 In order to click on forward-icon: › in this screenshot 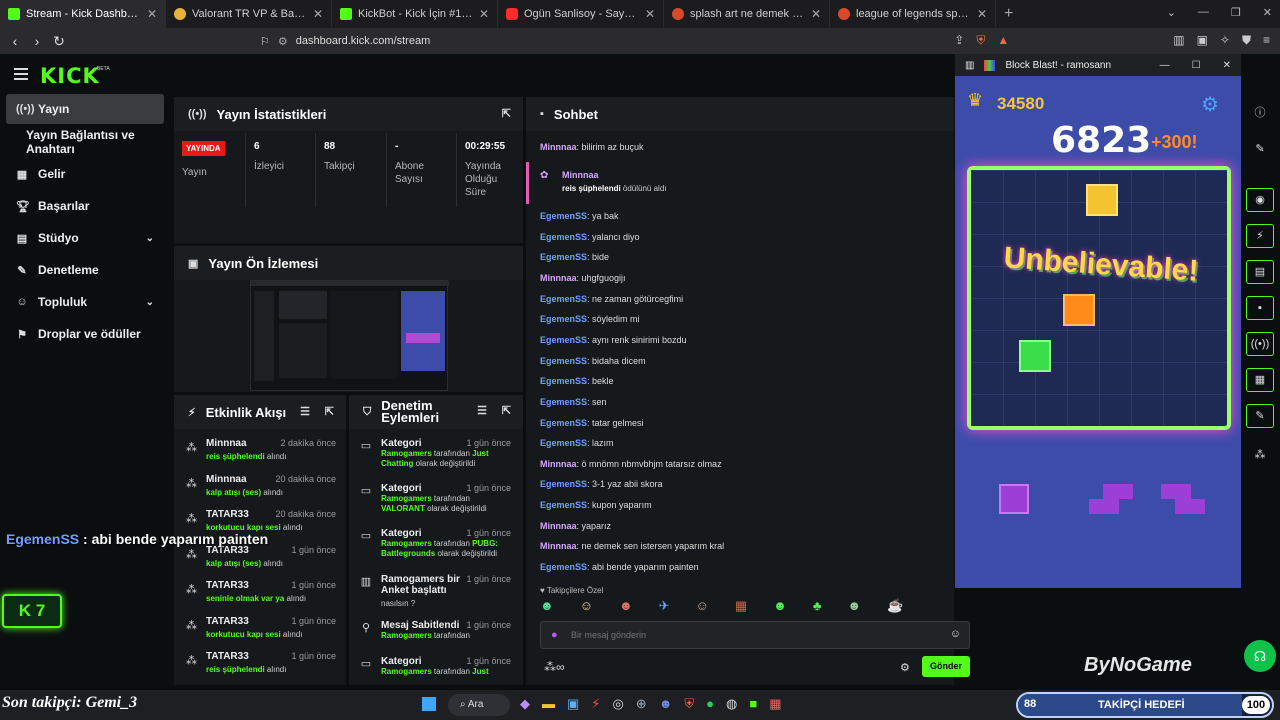, I will do `click(37, 41)`.